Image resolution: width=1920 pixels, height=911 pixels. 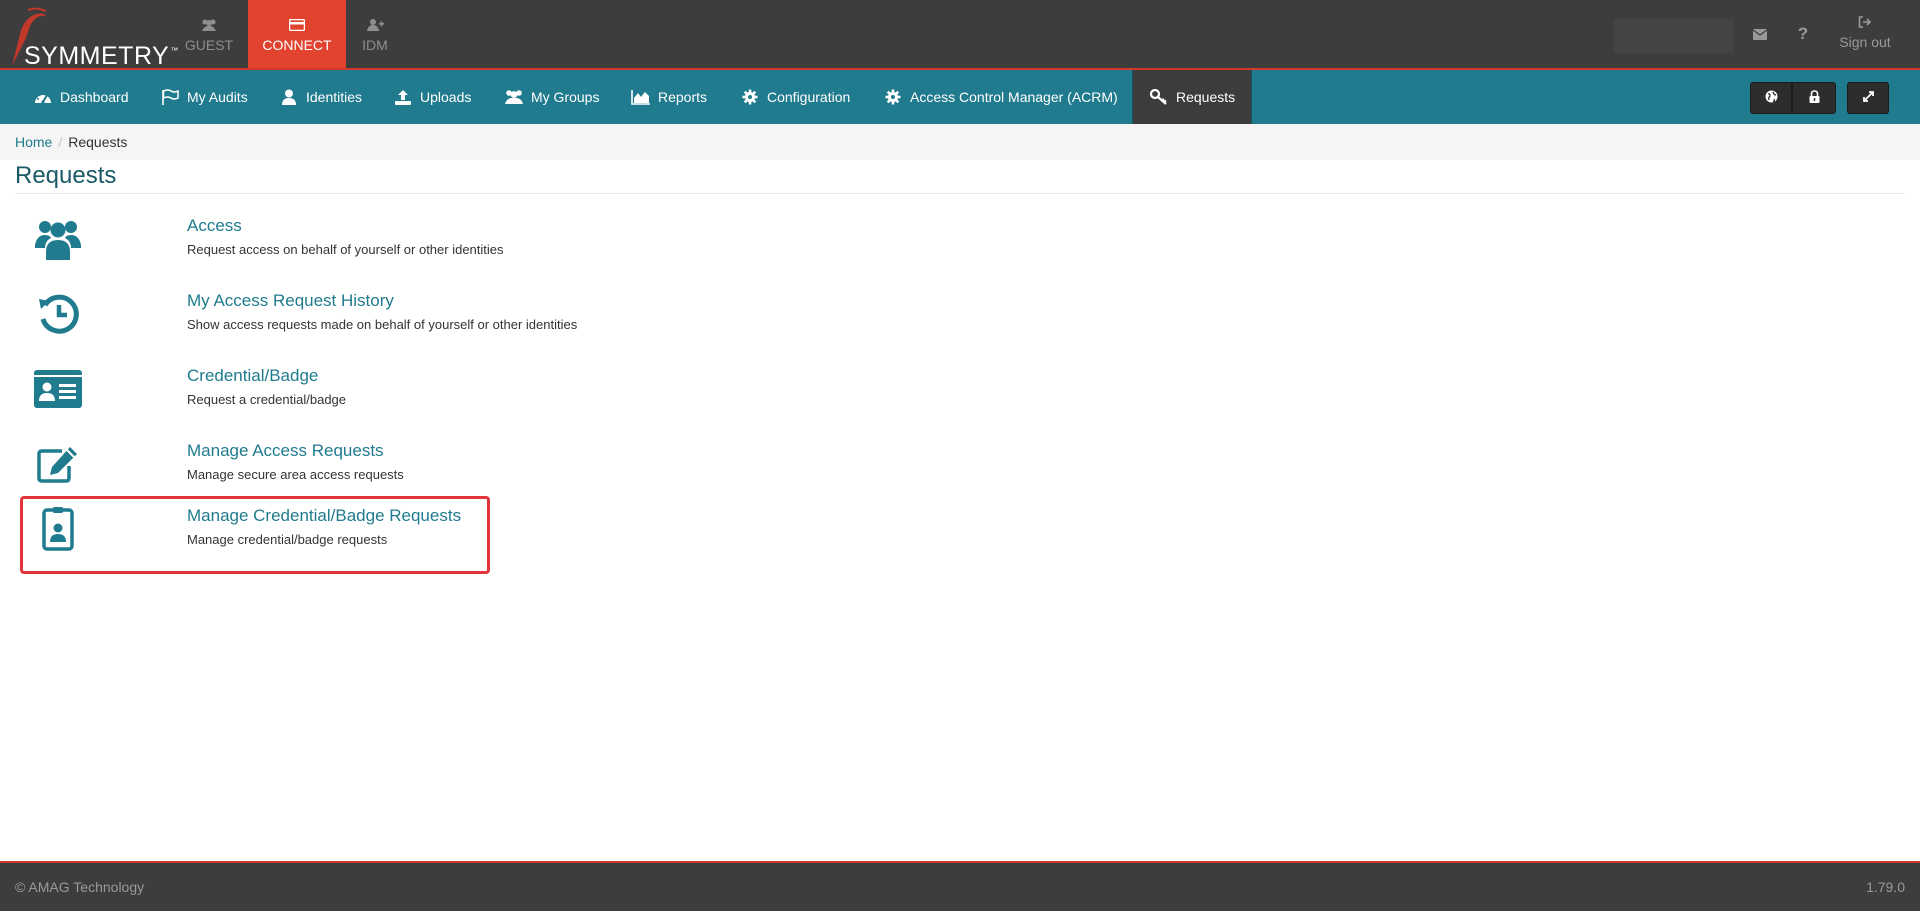 What do you see at coordinates (295, 474) in the screenshot?
I see `request-item-description: Manage secure area access requests` at bounding box center [295, 474].